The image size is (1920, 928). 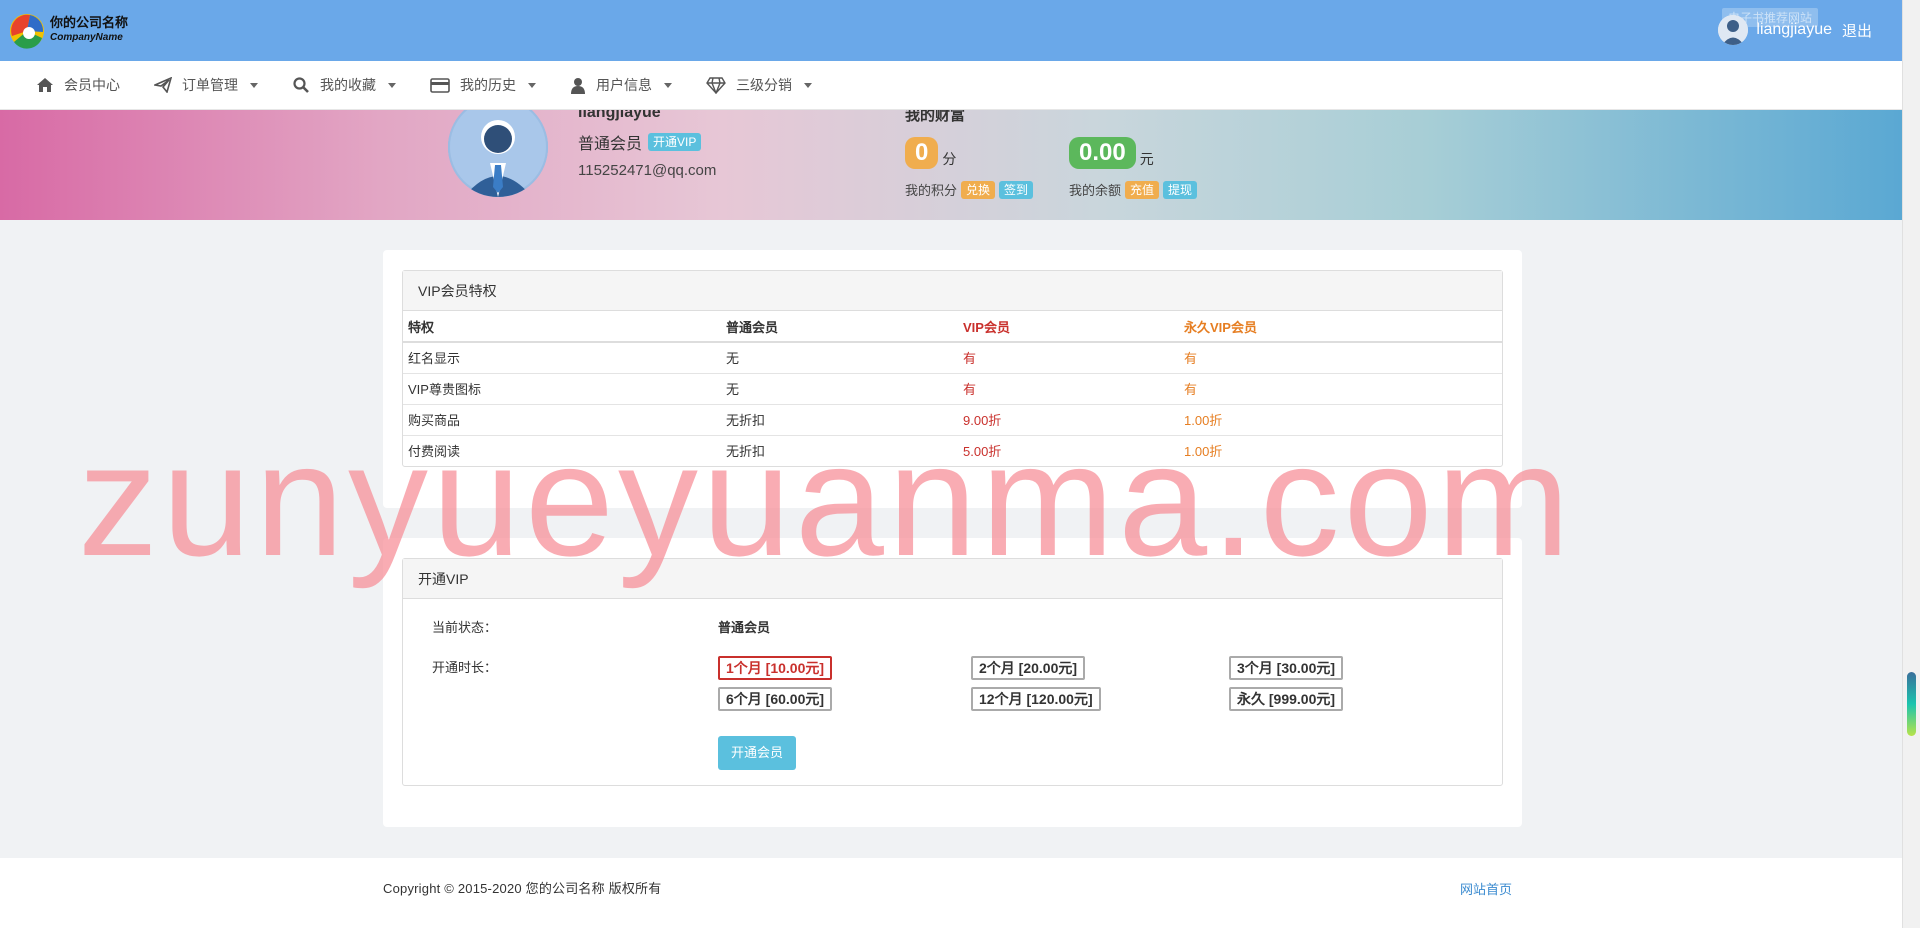 I want to click on nav-label: 订单管理, so click(x=210, y=85).